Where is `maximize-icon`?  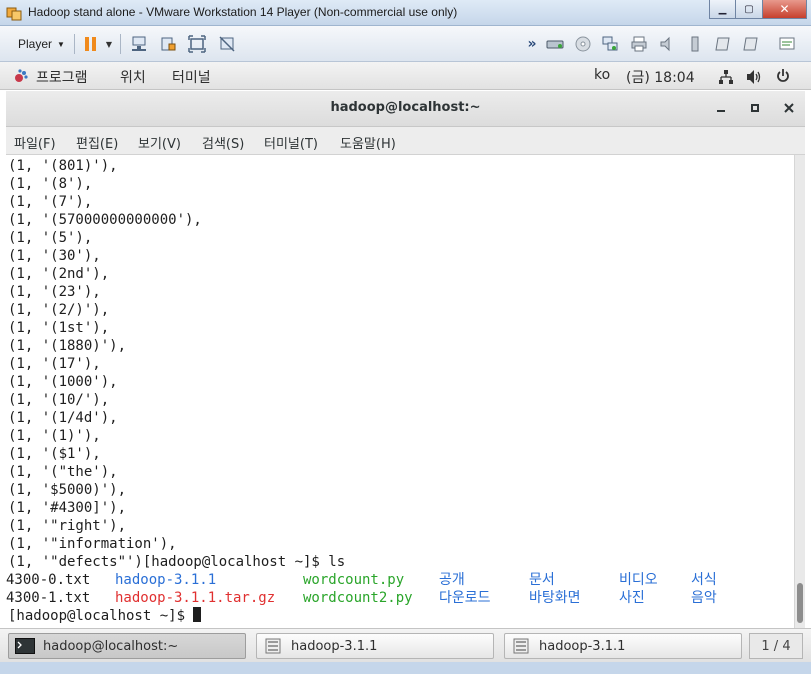
maximize-icon is located at coordinates (755, 108).